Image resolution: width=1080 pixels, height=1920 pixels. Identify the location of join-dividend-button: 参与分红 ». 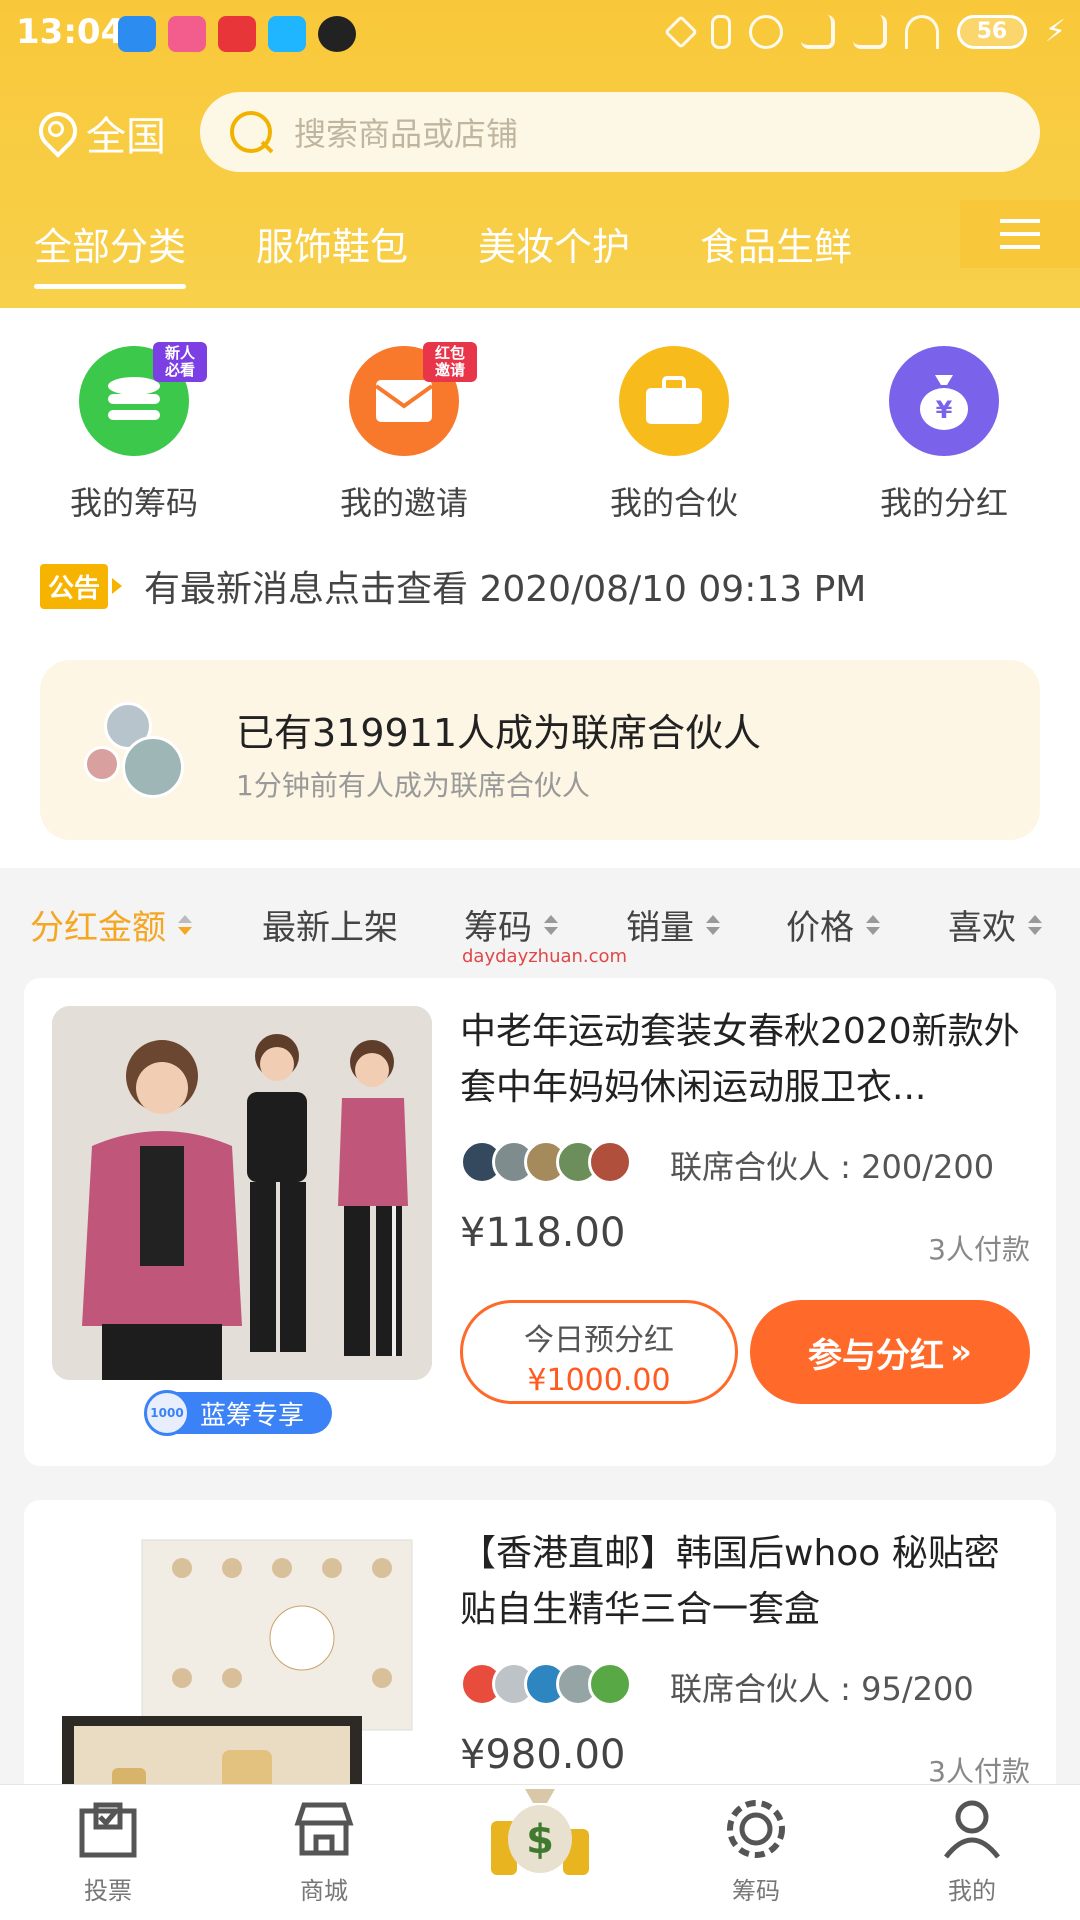
(890, 1352).